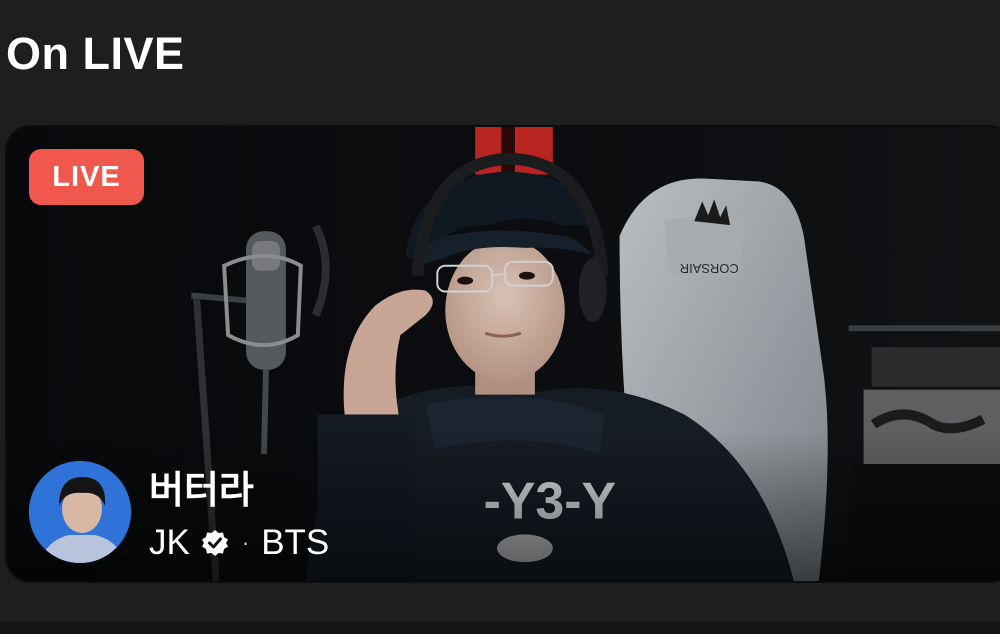  I want to click on live-badge: LIVE, so click(86, 177).